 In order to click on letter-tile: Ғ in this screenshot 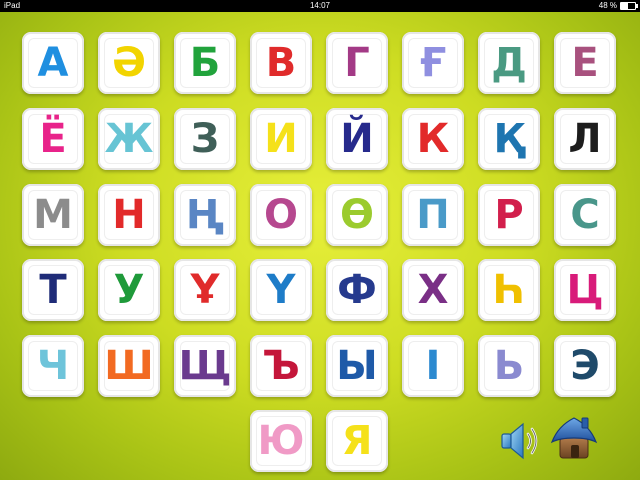, I will do `click(433, 63)`.